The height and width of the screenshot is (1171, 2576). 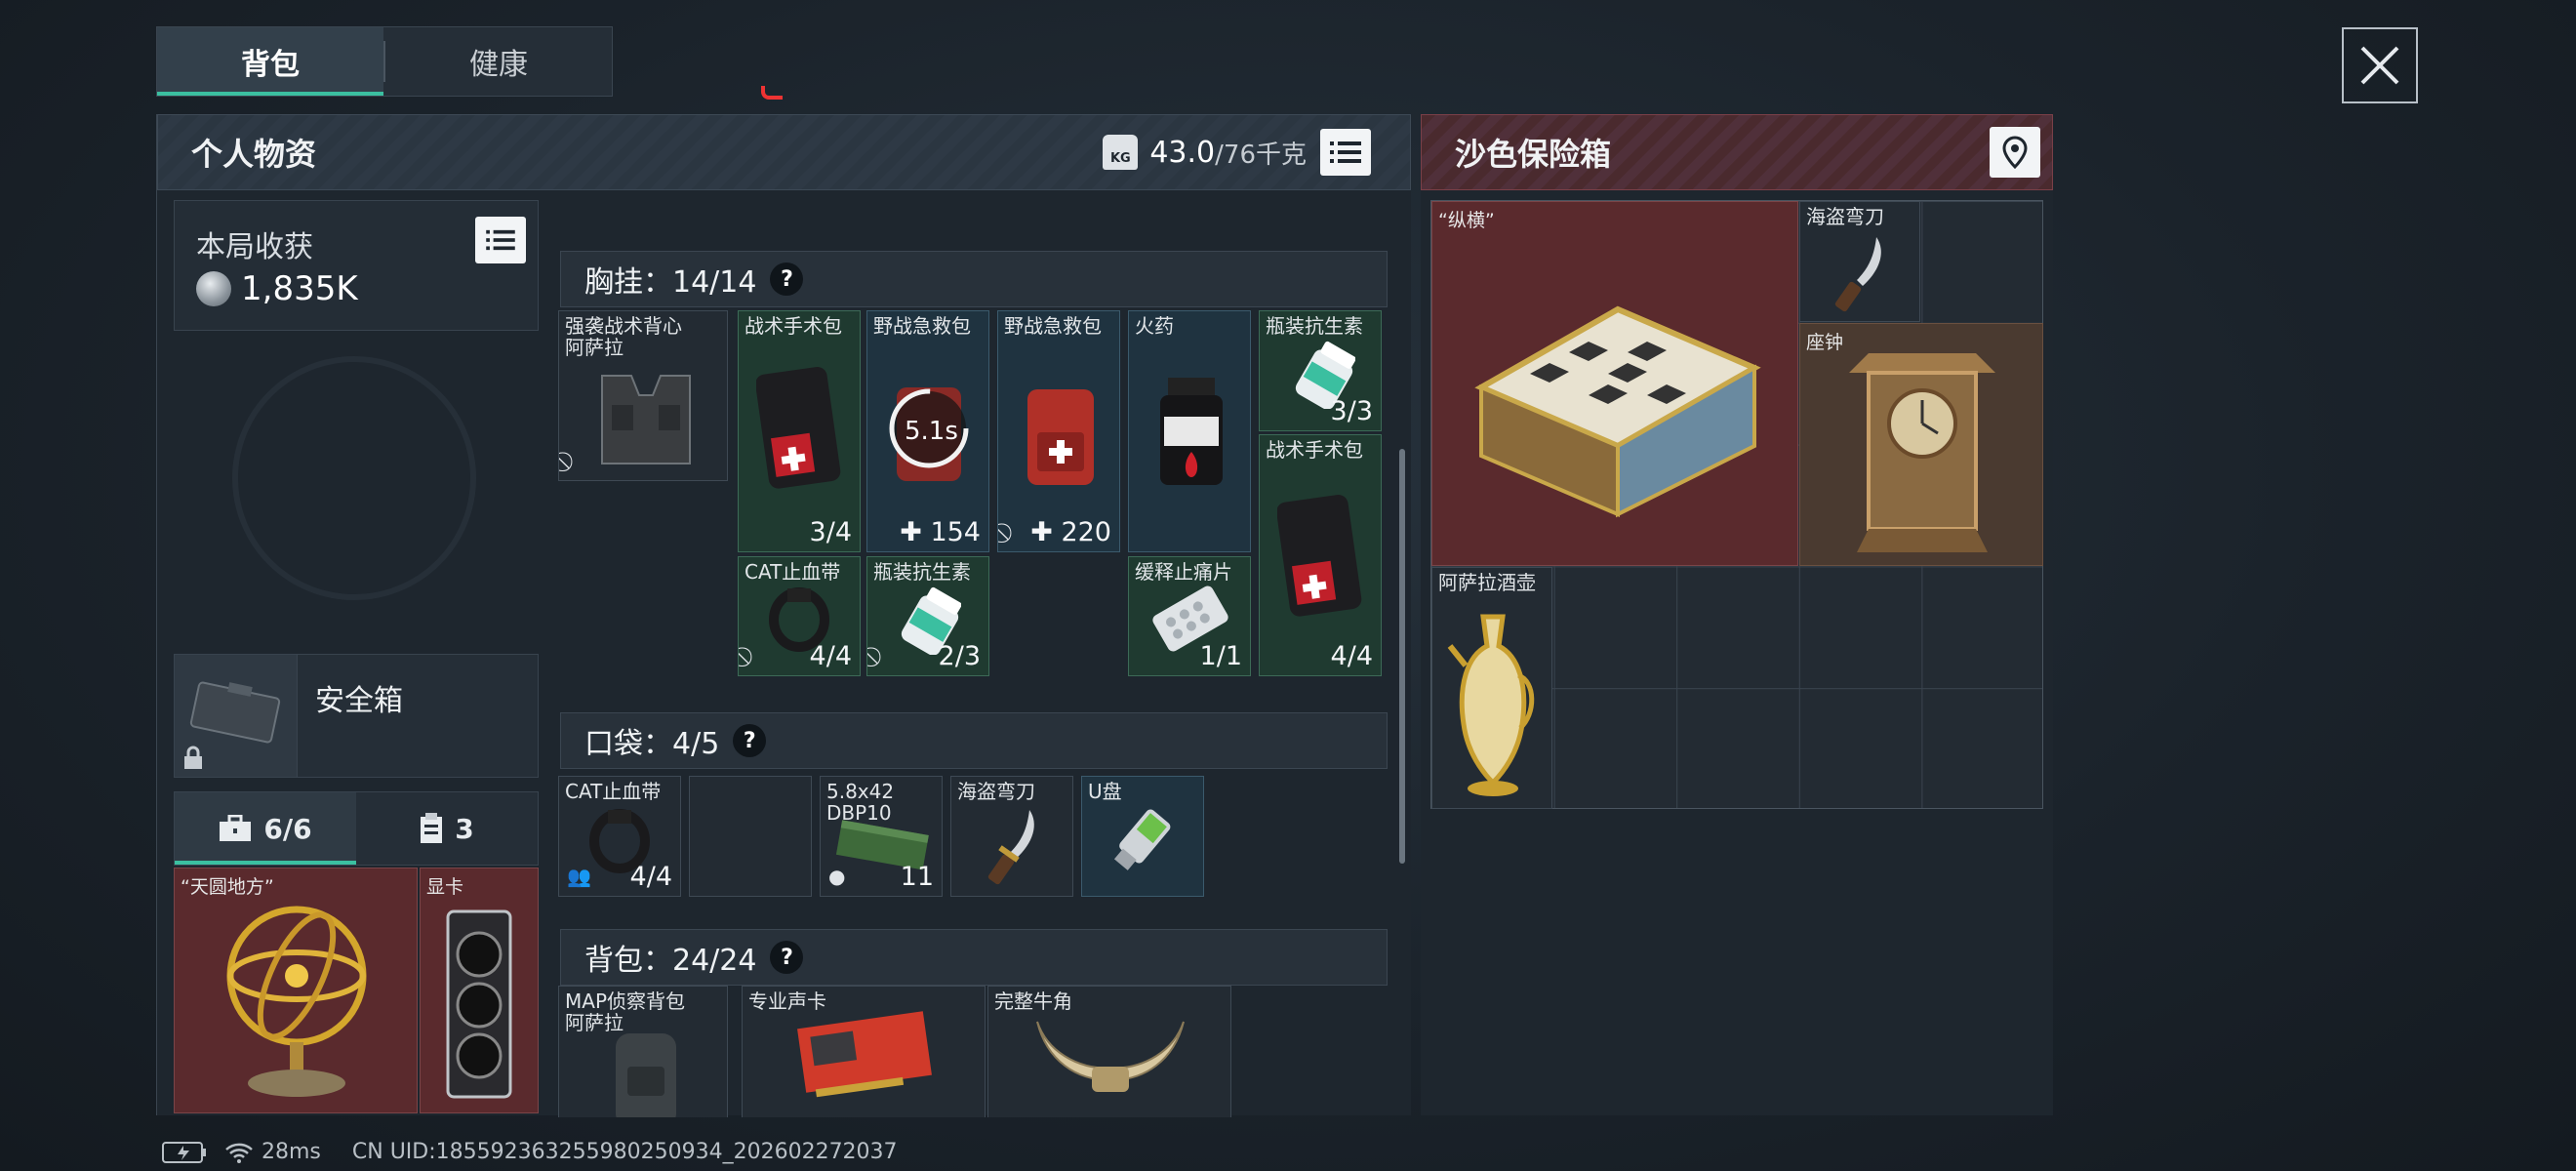 I want to click on item-count: 1/1, so click(x=1220, y=656).